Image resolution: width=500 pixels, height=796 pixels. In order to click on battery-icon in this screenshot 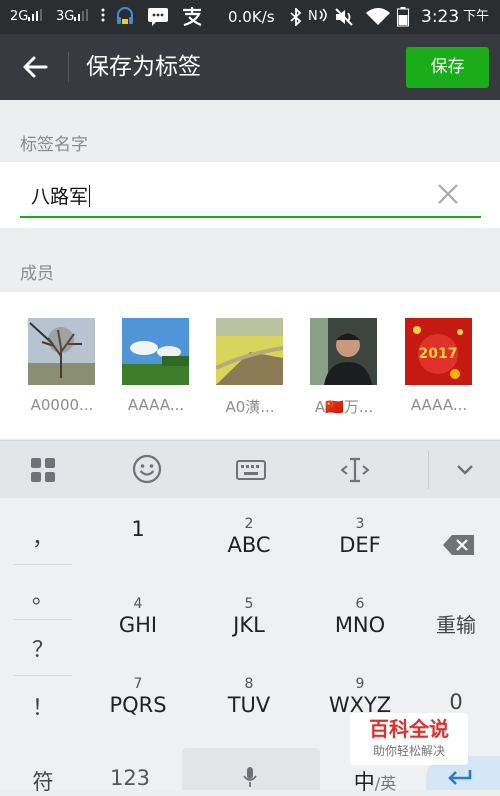, I will do `click(403, 17)`.